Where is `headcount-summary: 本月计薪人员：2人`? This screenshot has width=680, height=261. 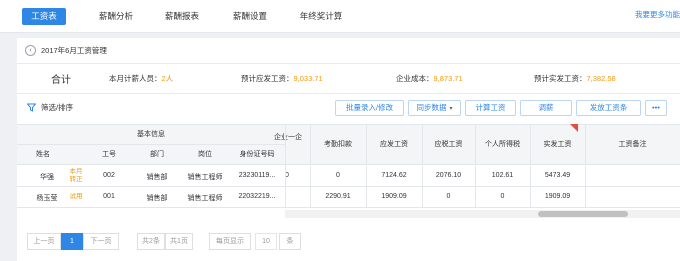
headcount-summary: 本月计薪人员：2人 is located at coordinates (141, 78).